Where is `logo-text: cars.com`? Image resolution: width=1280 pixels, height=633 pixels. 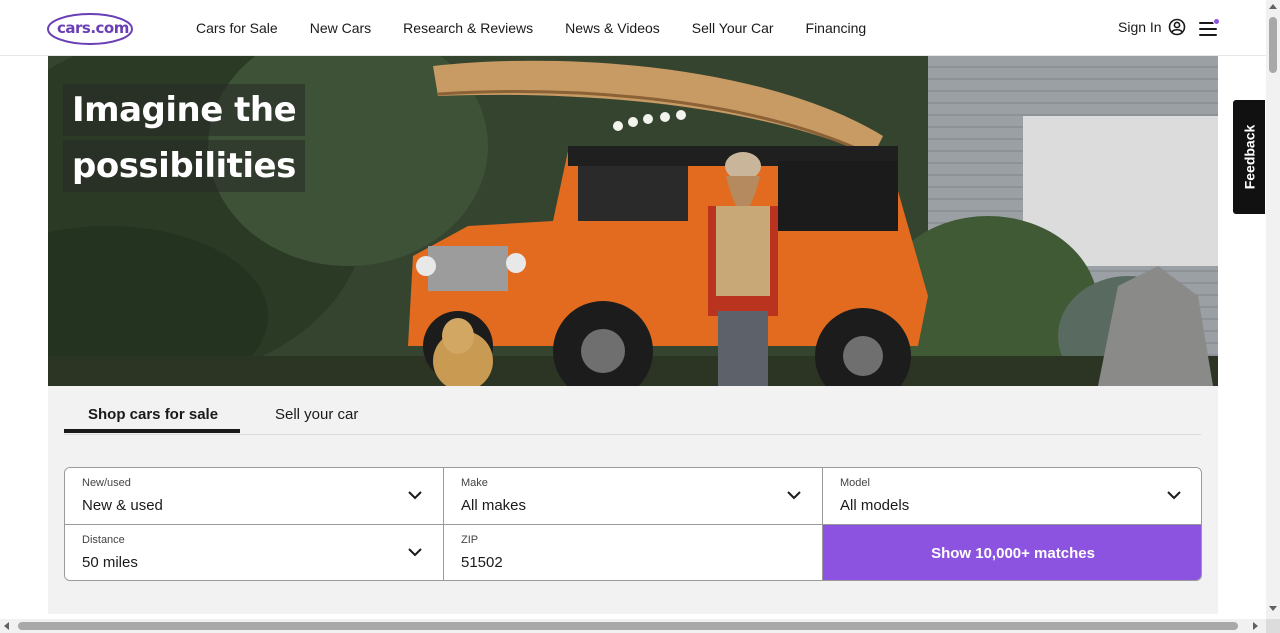 logo-text: cars.com is located at coordinates (93, 28).